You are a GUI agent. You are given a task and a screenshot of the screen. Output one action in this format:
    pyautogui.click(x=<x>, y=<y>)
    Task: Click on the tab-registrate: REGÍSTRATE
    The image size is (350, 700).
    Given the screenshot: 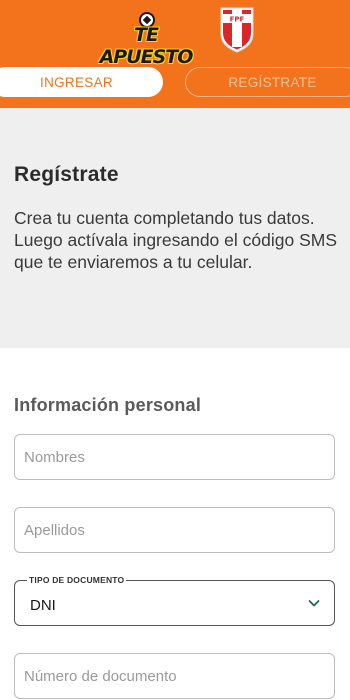 What is the action you would take?
    pyautogui.click(x=267, y=82)
    